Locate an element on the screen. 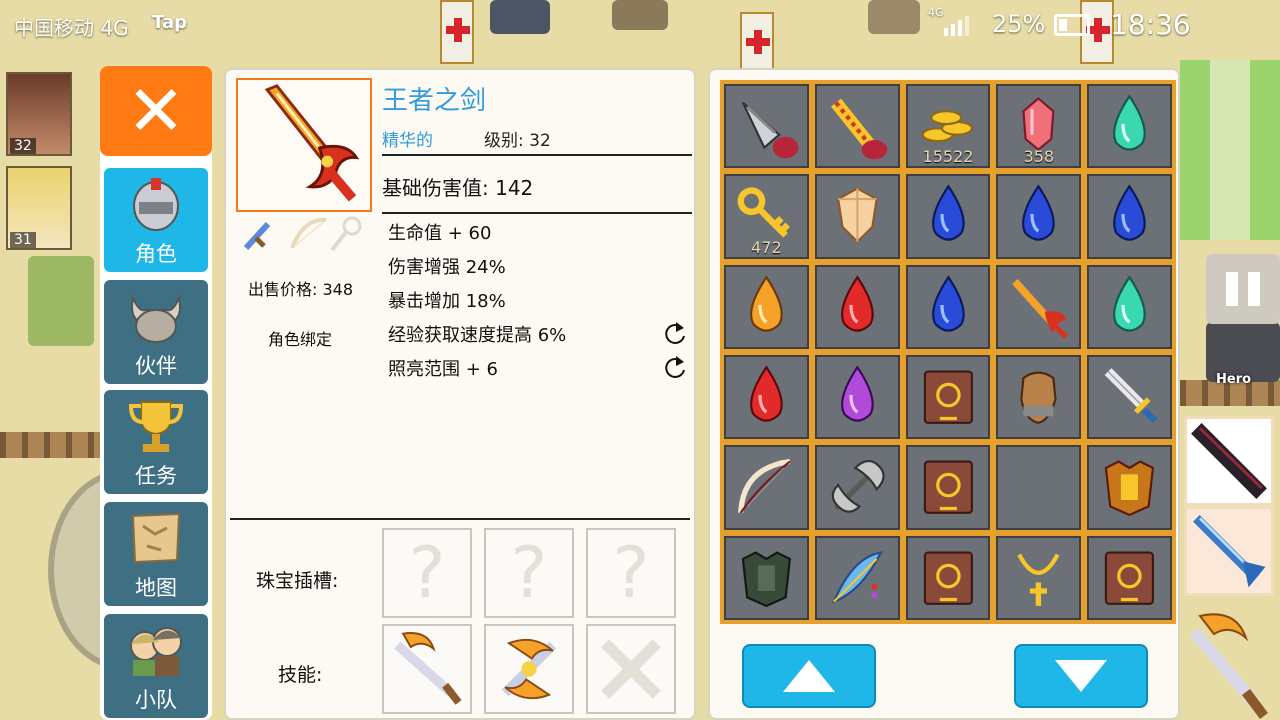 The image size is (1280, 720). teal-gem-icon is located at coordinates (1129, 303).